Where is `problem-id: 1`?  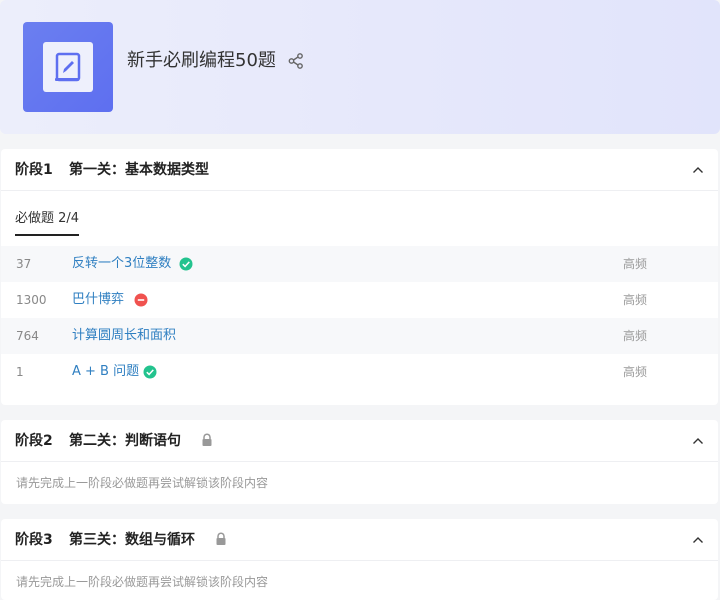 problem-id: 1 is located at coordinates (20, 372).